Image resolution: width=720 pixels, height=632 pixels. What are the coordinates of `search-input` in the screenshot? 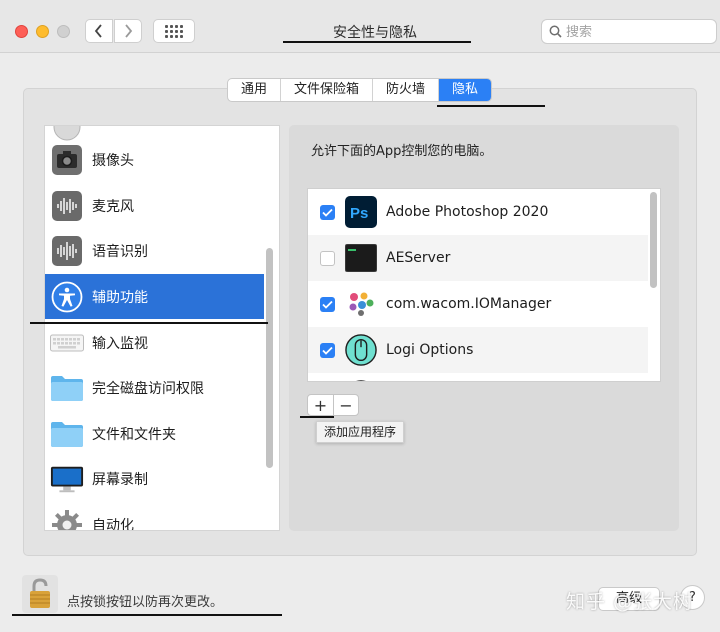 It's located at (636, 32).